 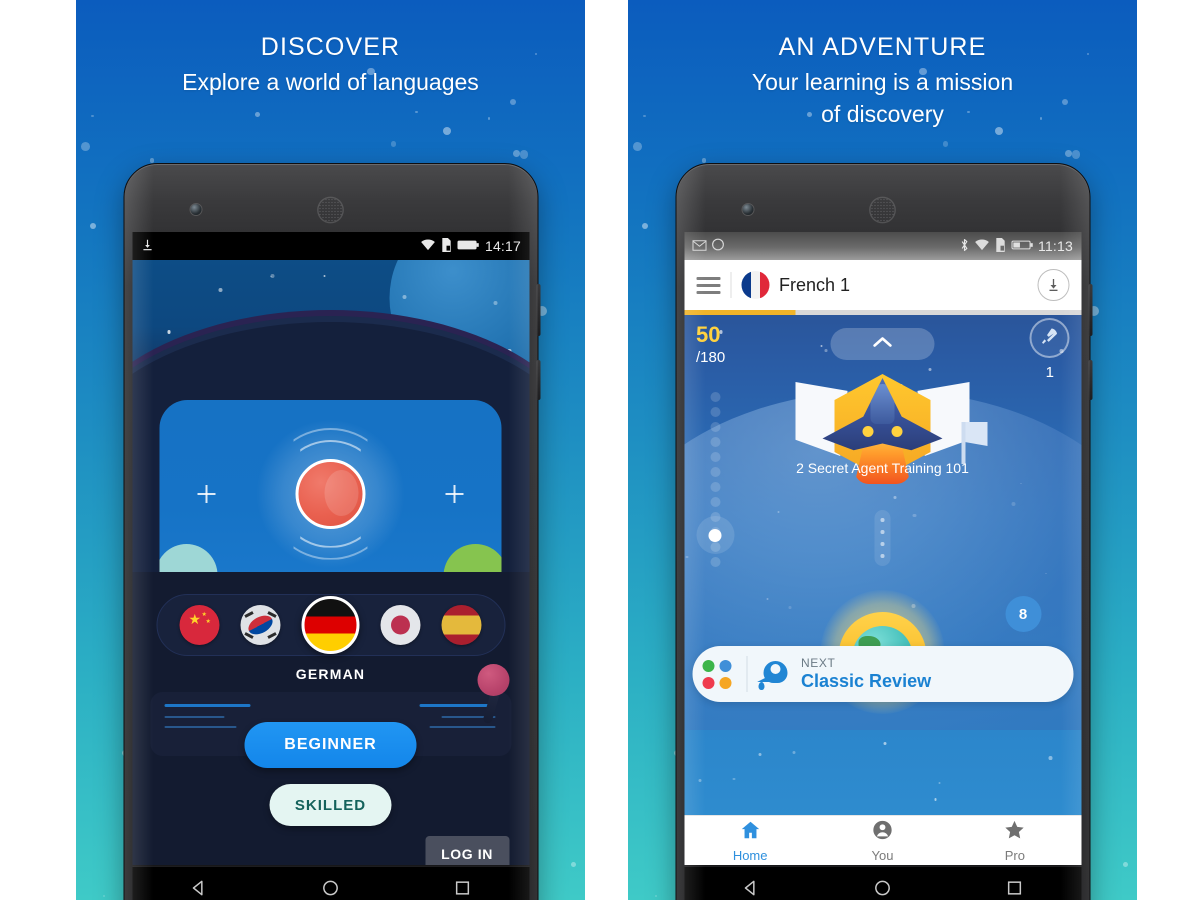 I want to click on ship-light-left, so click(x=868, y=431).